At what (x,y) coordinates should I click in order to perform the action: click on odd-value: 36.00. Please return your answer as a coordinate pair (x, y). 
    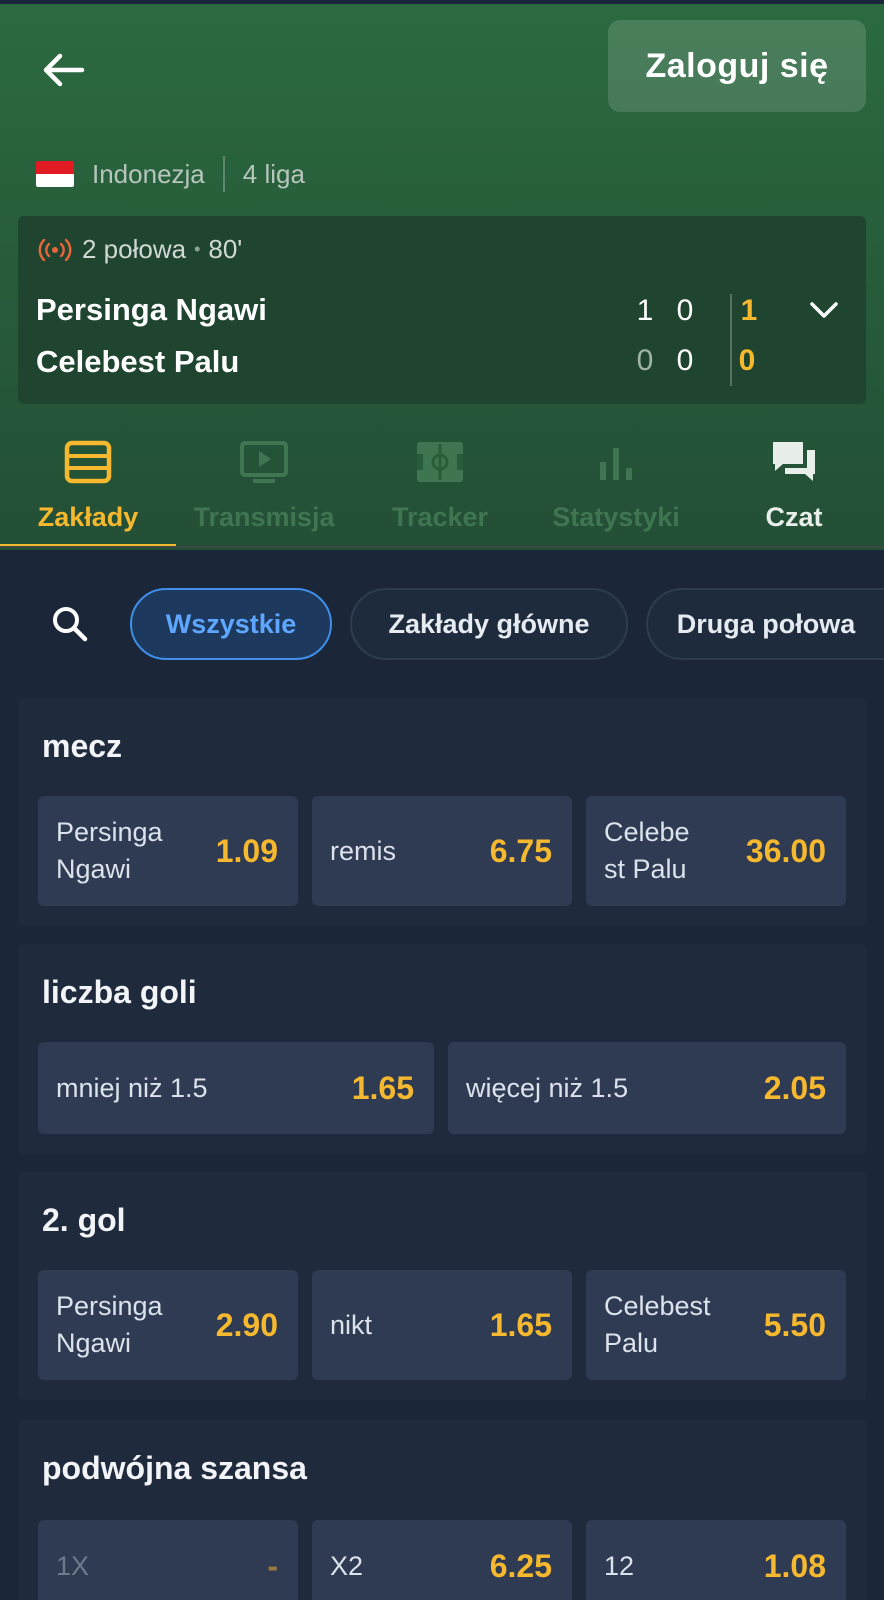
    Looking at the image, I should click on (785, 850).